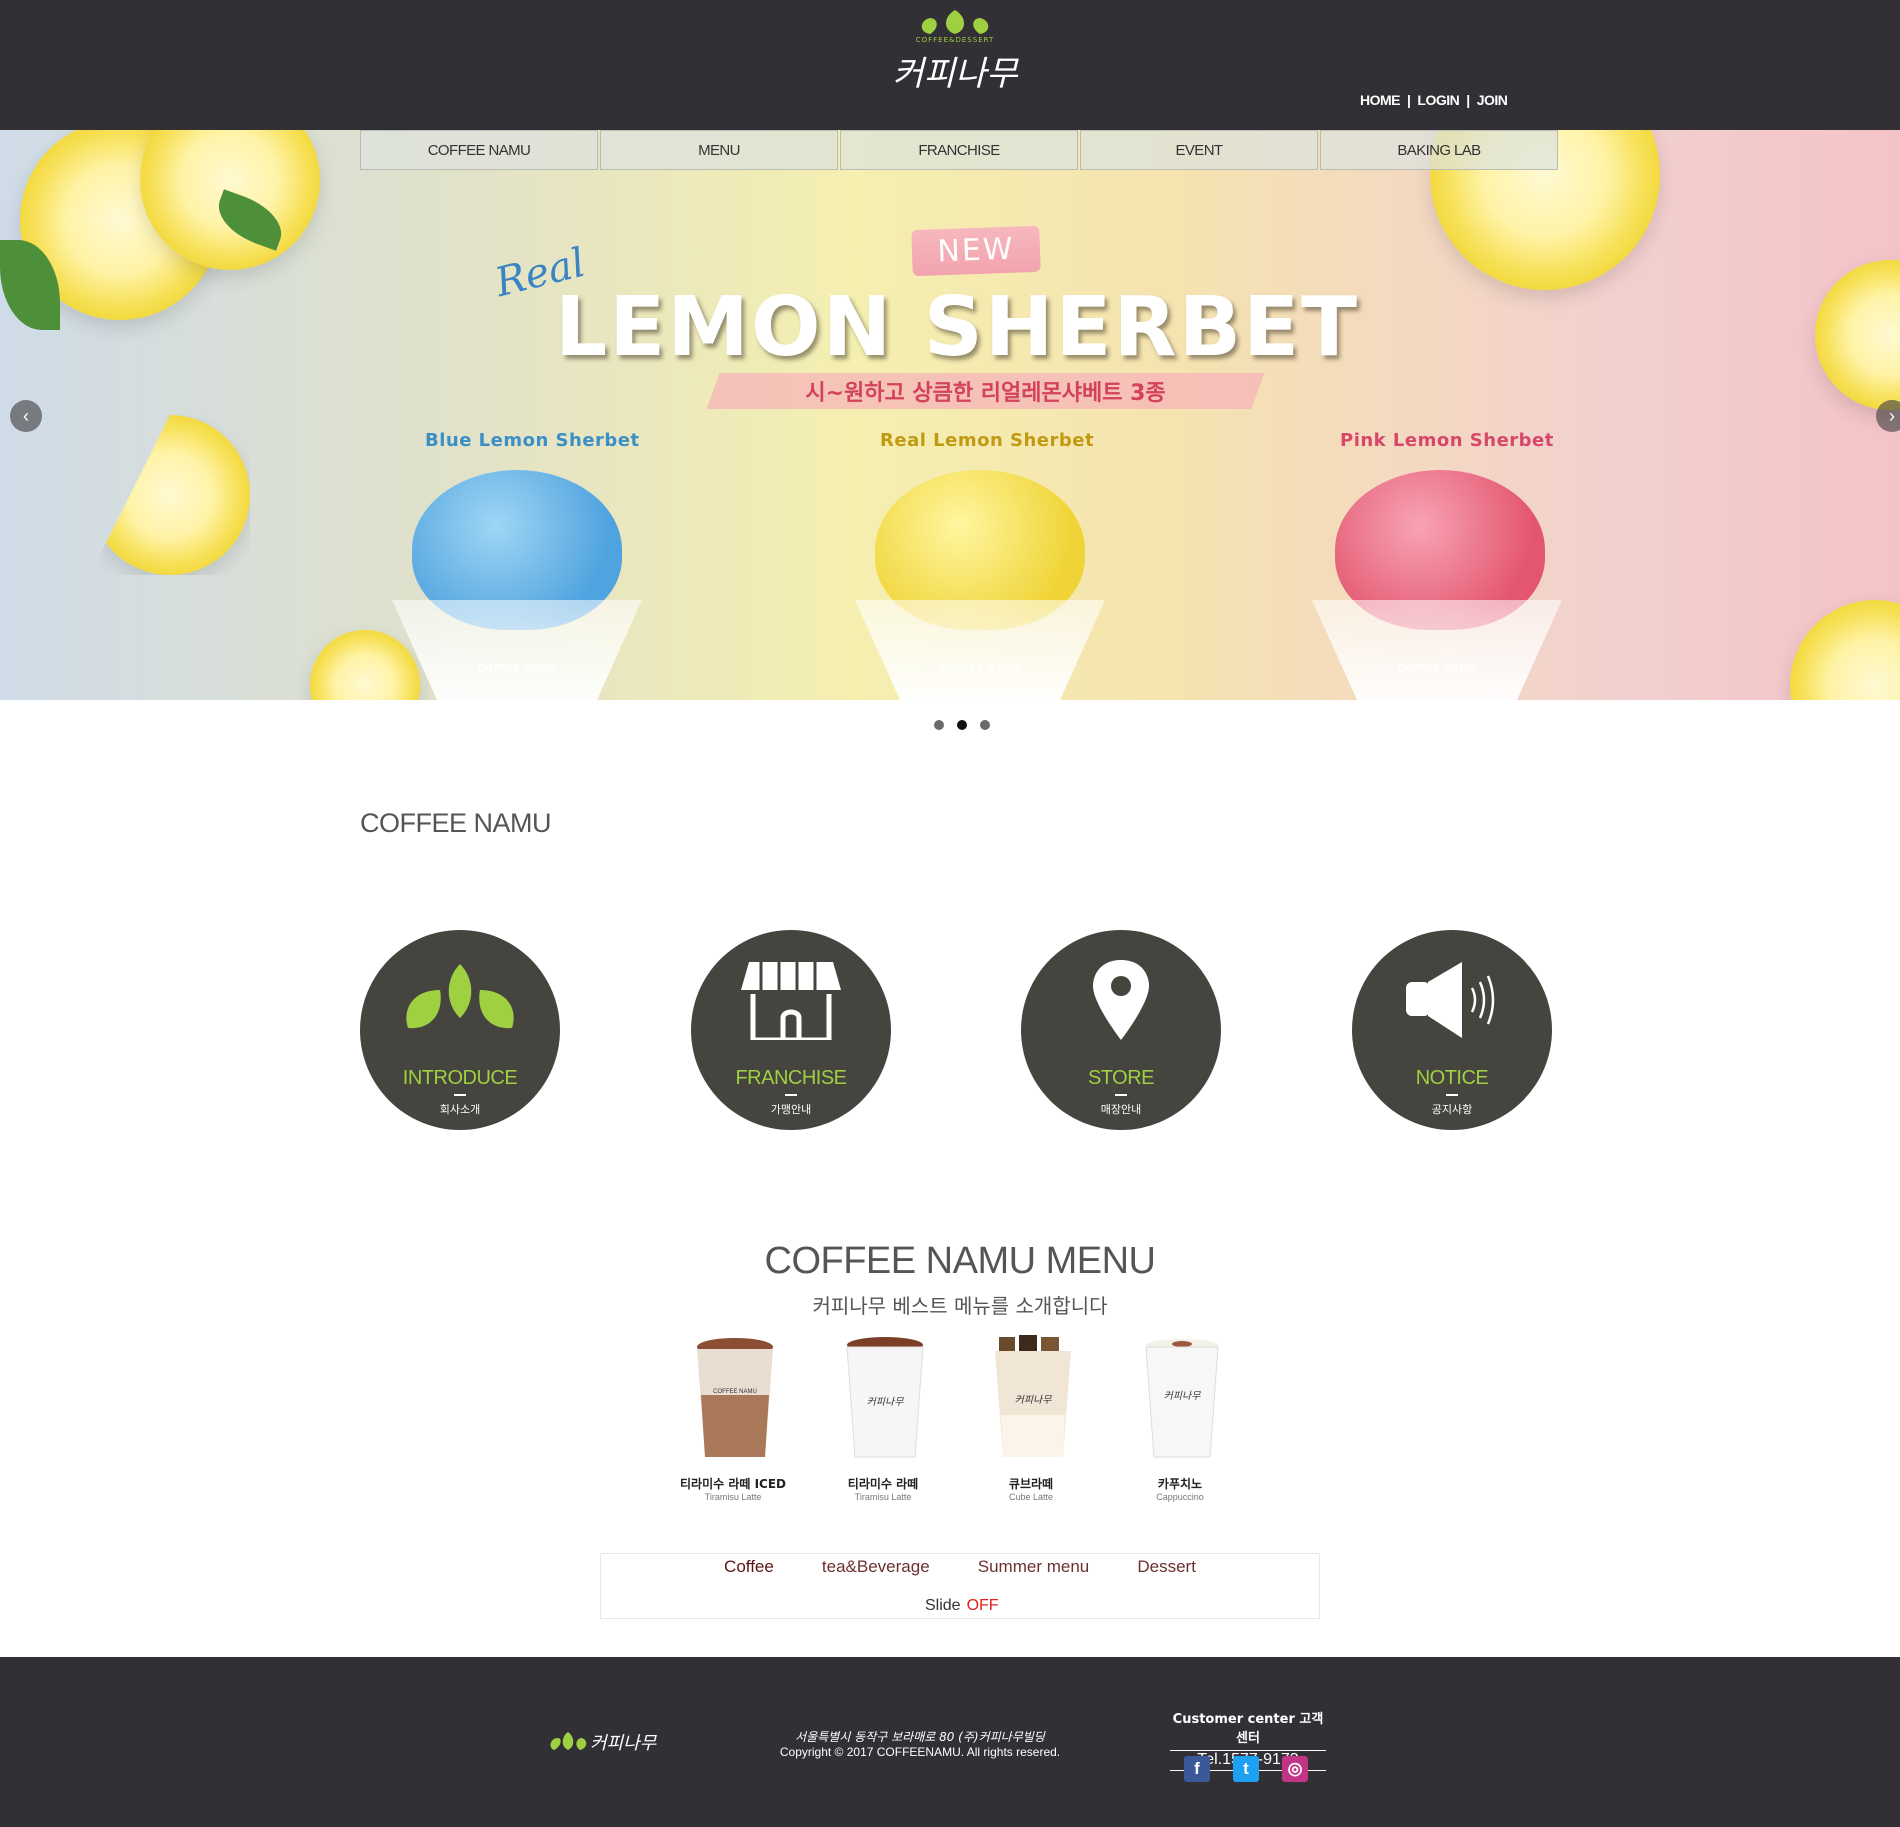 The height and width of the screenshot is (1827, 1900). Describe the element at coordinates (1121, 1078) in the screenshot. I see `store-label: STORE` at that location.